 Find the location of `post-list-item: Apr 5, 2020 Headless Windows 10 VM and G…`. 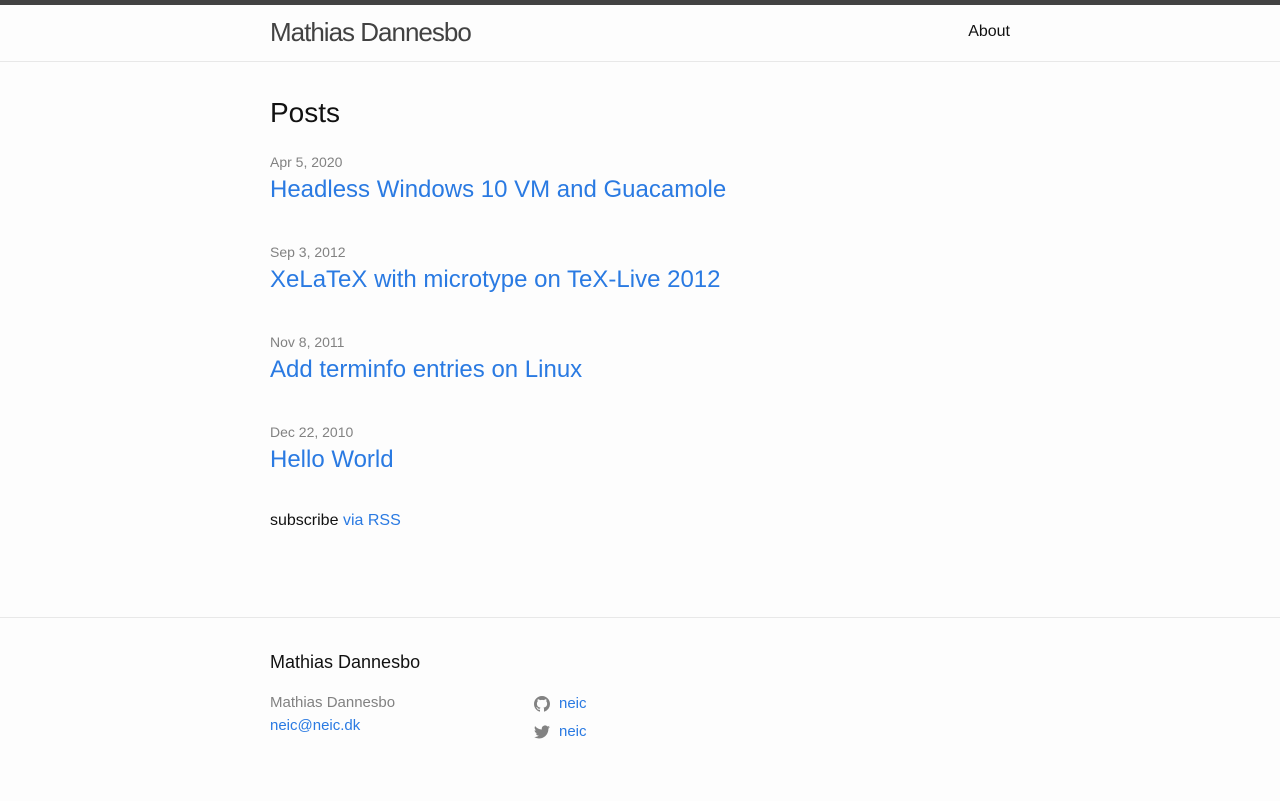

post-list-item: Apr 5, 2020 Headless Windows 10 VM and G… is located at coordinates (640, 197).